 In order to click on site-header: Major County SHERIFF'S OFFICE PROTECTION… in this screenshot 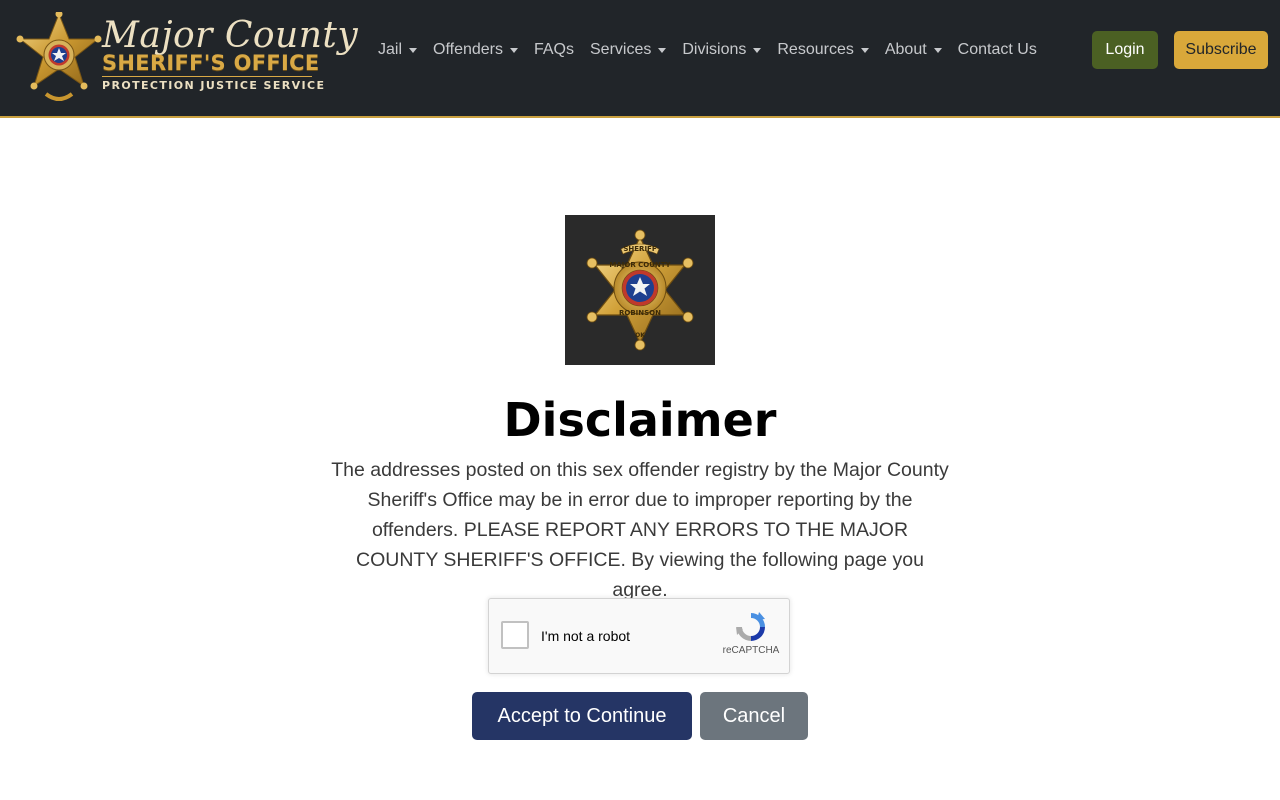, I will do `click(640, 59)`.